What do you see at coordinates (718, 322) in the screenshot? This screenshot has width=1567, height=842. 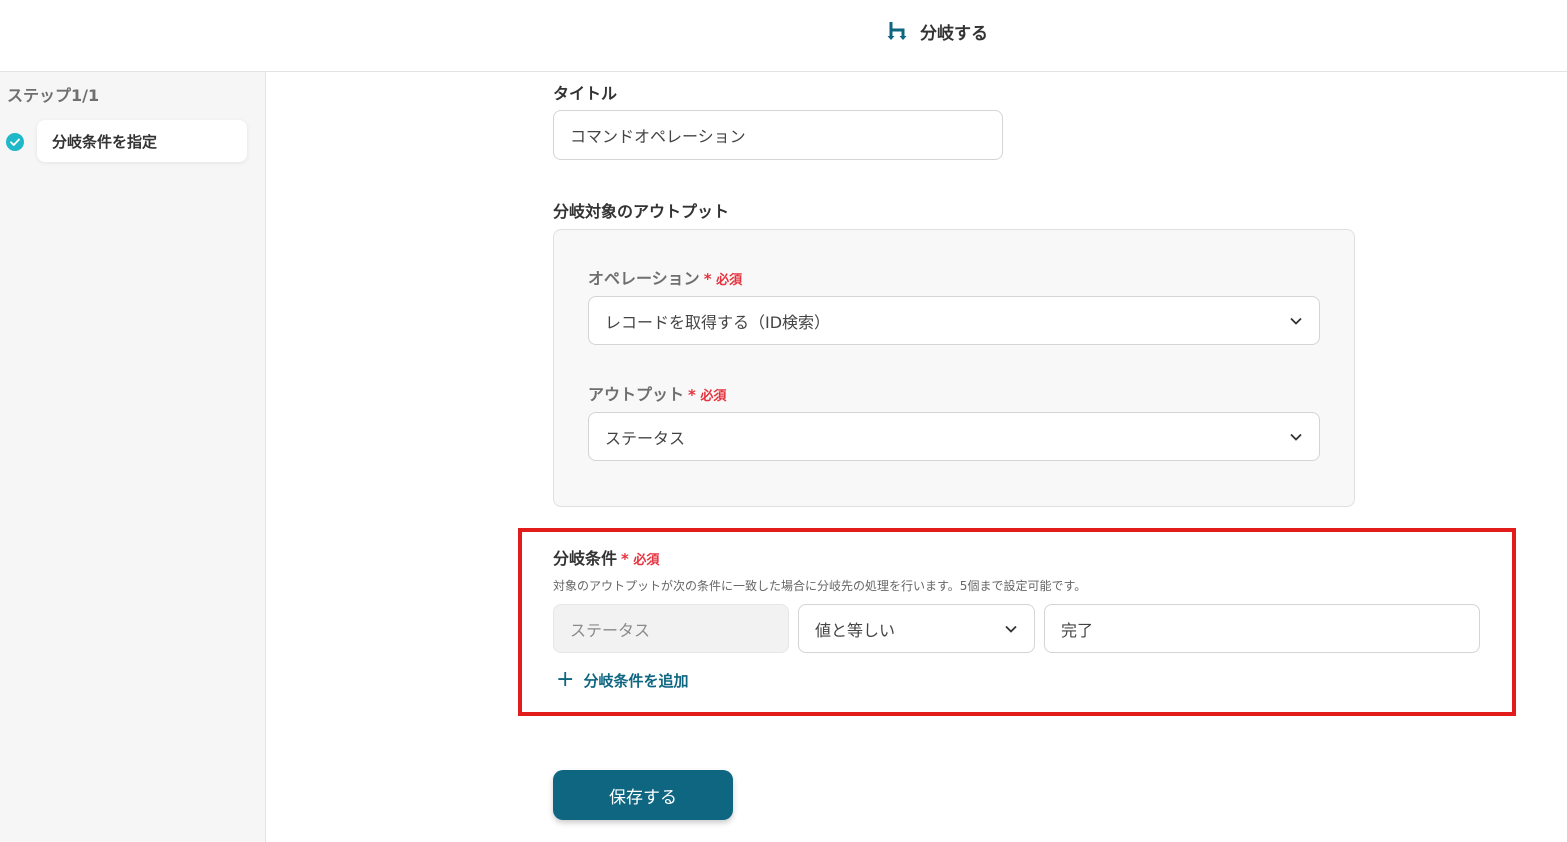 I see `operation-select-value: レコードを取得する（ID検索）` at bounding box center [718, 322].